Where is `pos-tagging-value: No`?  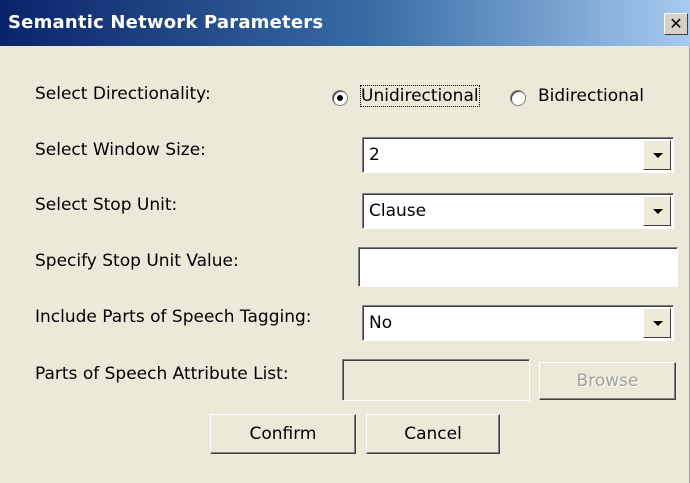 pos-tagging-value: No is located at coordinates (381, 323).